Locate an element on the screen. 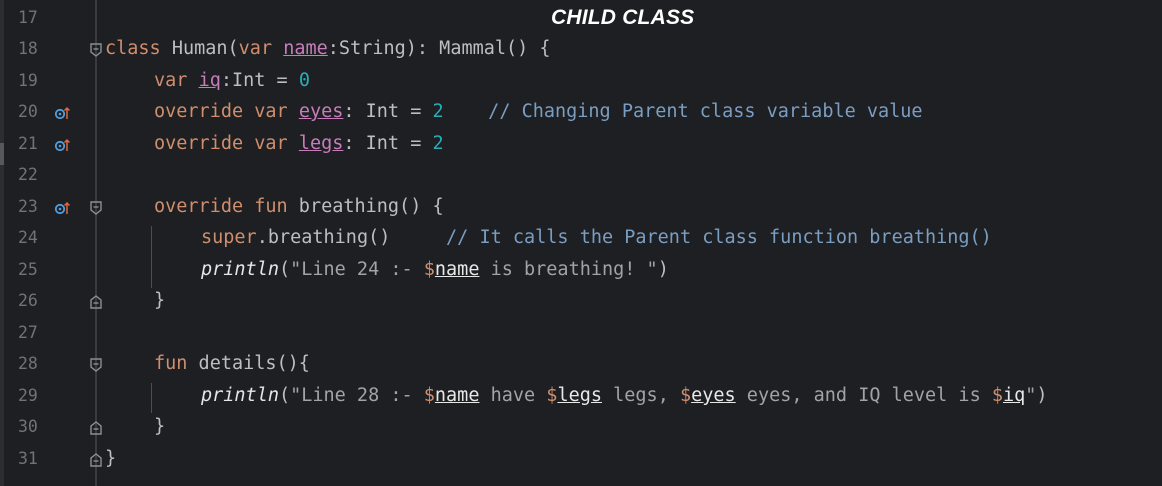  line-number: 23 is located at coordinates (28, 206).